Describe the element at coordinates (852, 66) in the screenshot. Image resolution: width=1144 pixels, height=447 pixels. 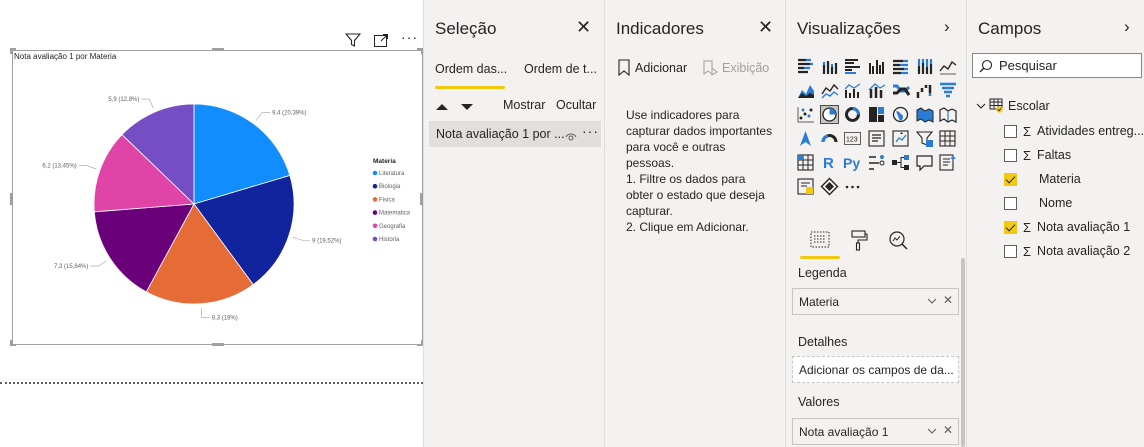
I see `clustered-bar-chart-icon` at that location.